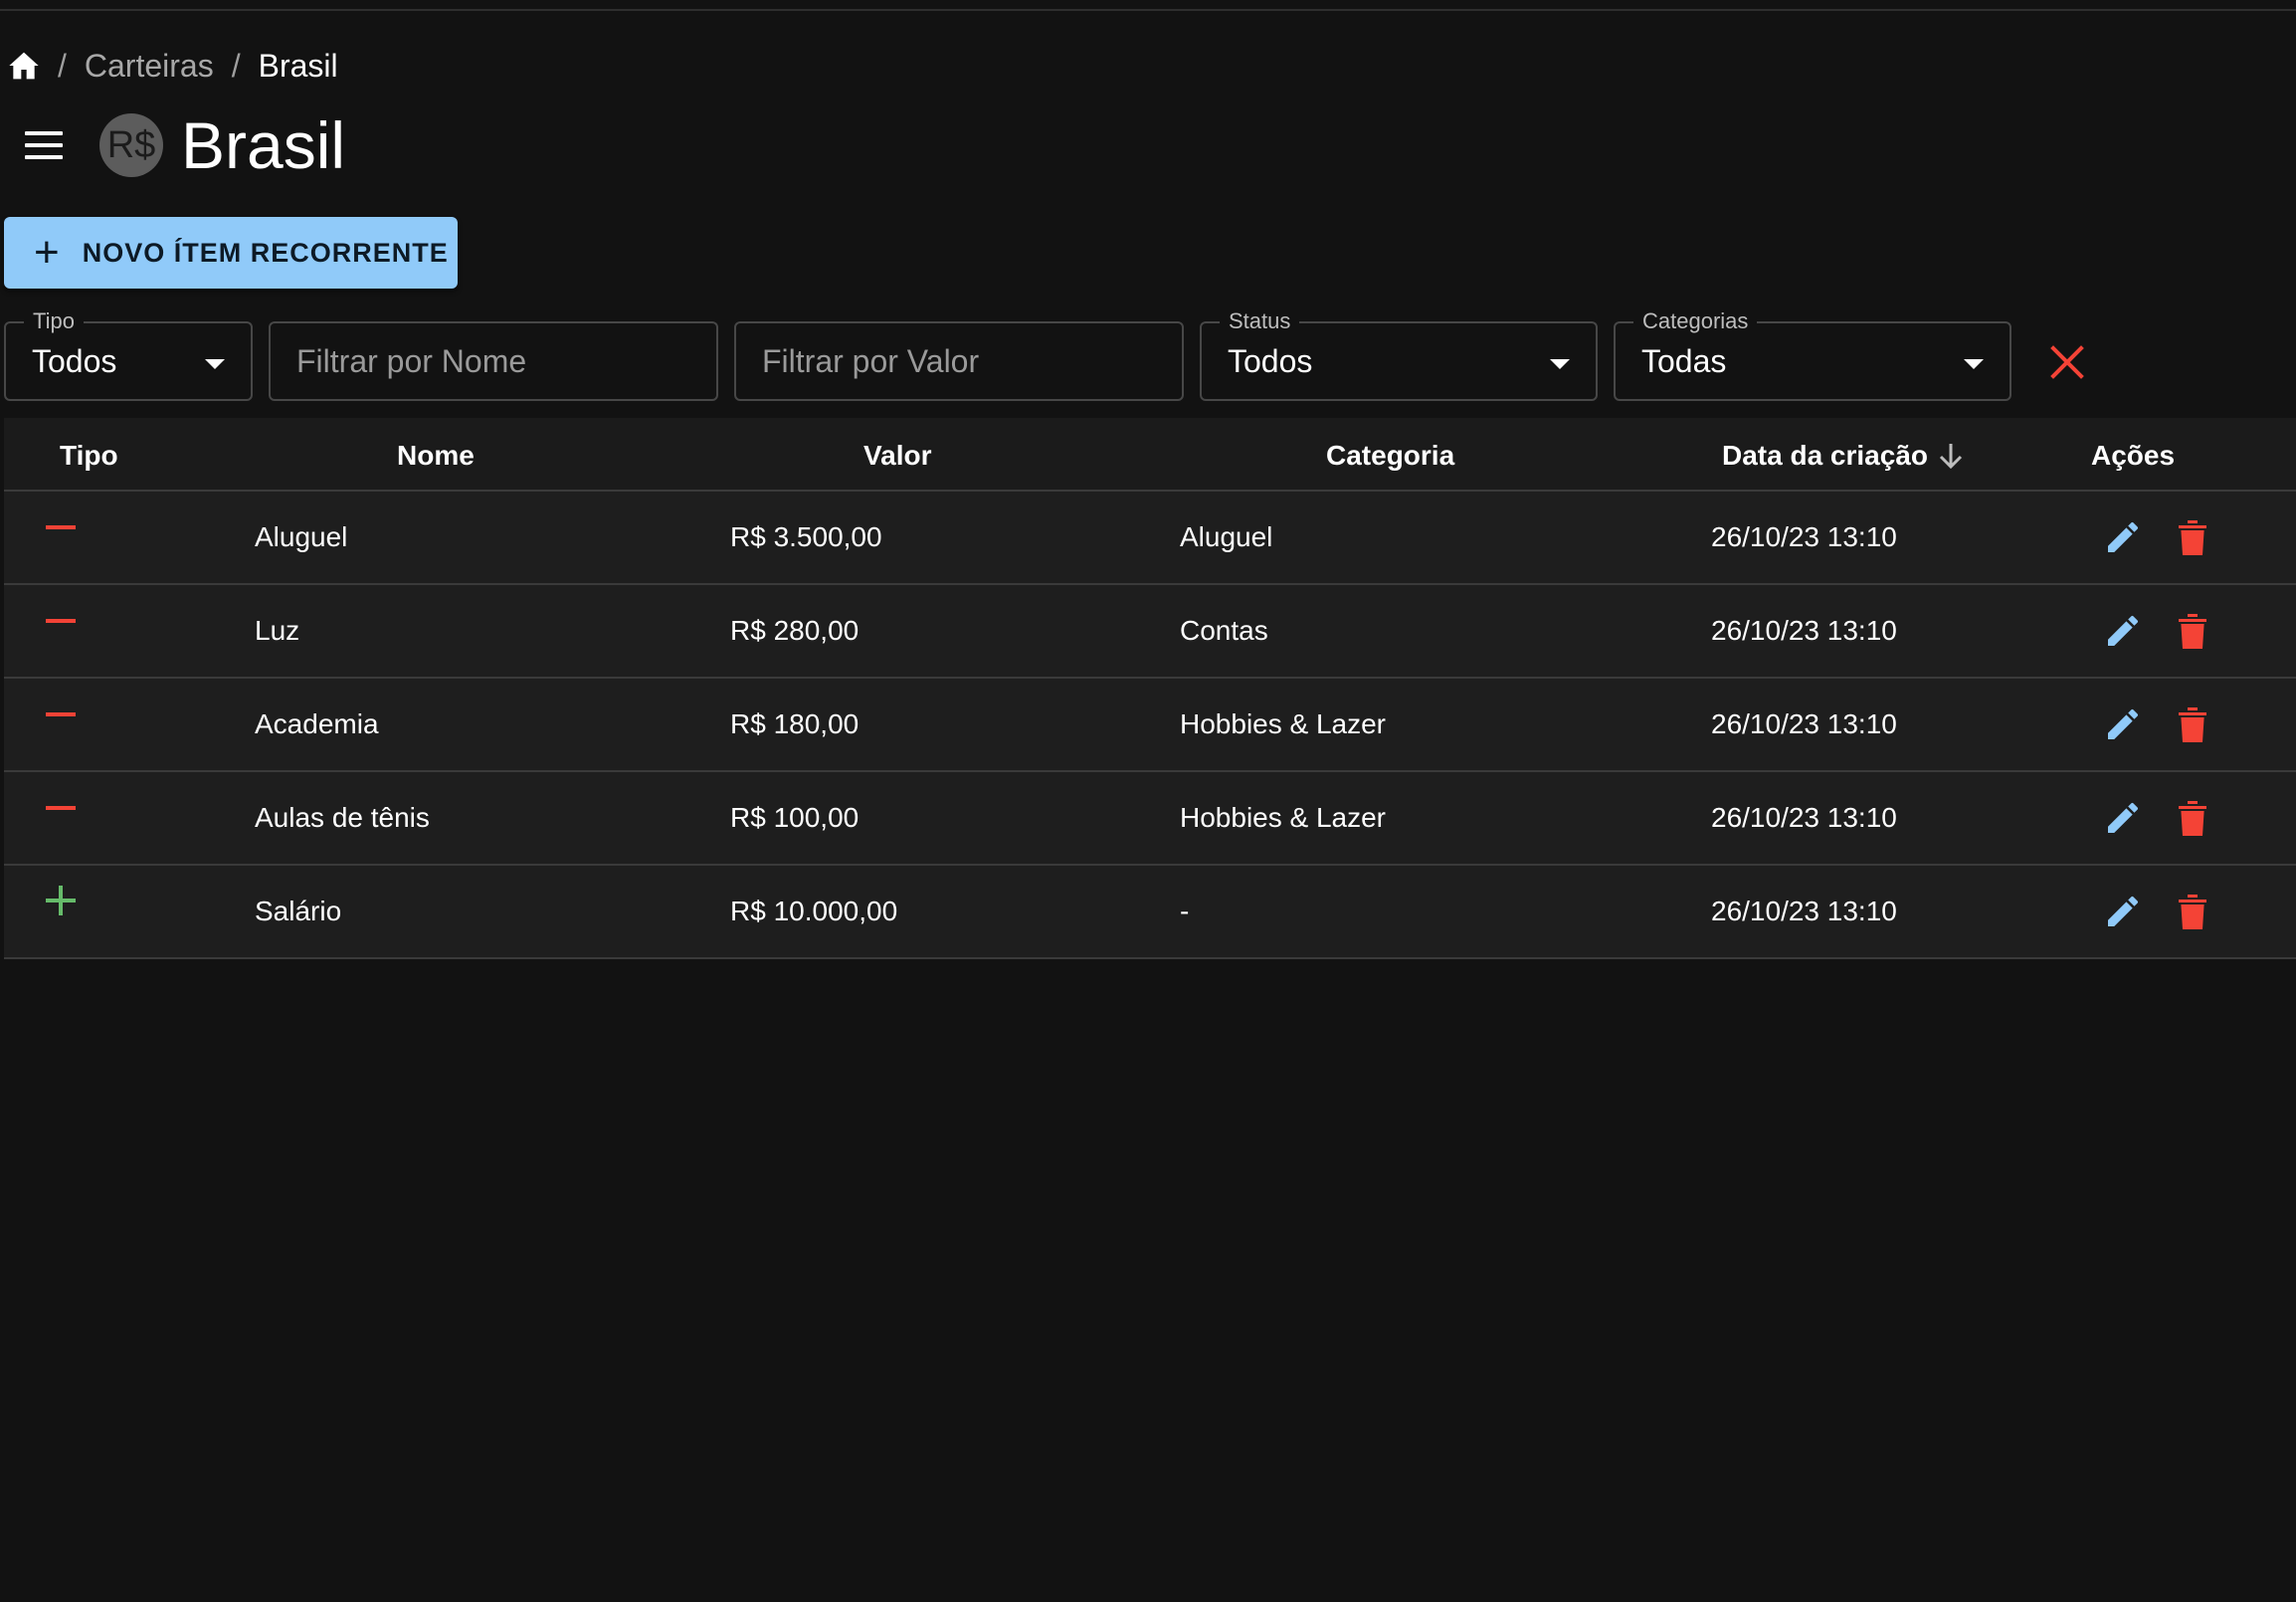 This screenshot has height=1602, width=2296. What do you see at coordinates (795, 817) in the screenshot?
I see `cell-value: R$ 100,00` at bounding box center [795, 817].